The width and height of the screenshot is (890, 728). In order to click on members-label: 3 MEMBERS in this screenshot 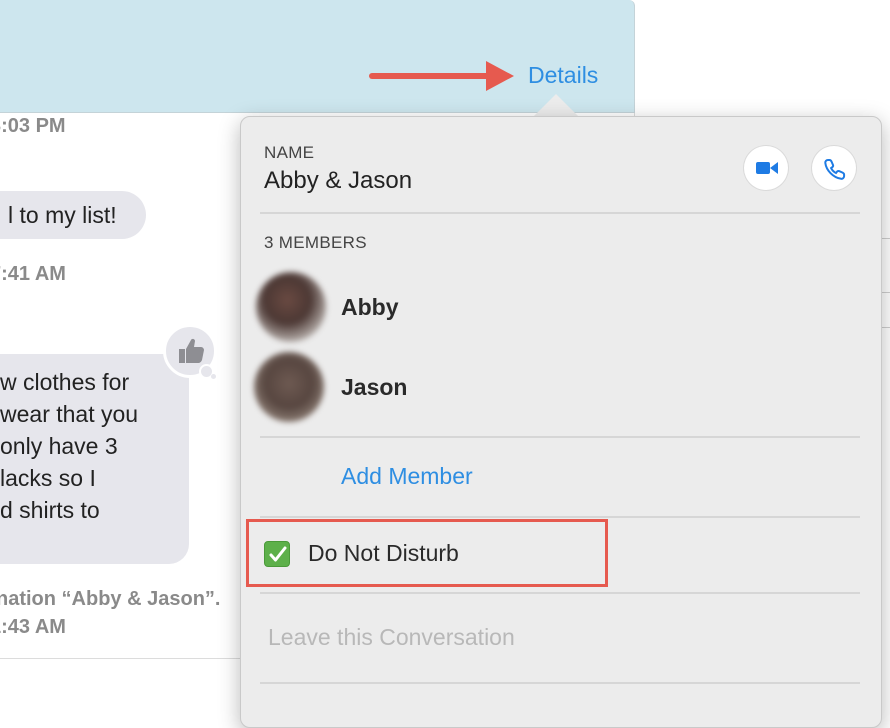, I will do `click(315, 242)`.